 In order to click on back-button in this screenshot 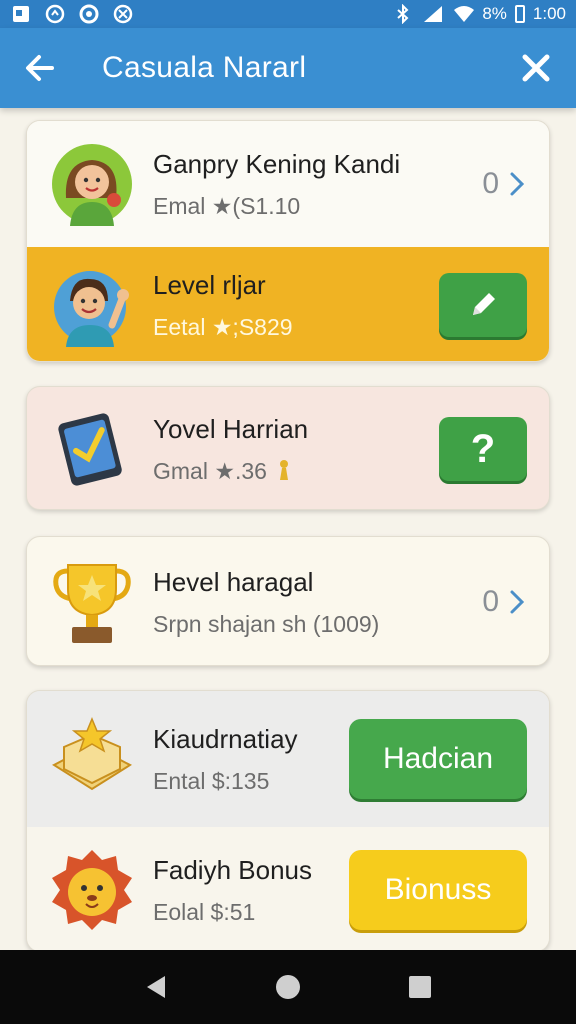, I will do `click(40, 68)`.